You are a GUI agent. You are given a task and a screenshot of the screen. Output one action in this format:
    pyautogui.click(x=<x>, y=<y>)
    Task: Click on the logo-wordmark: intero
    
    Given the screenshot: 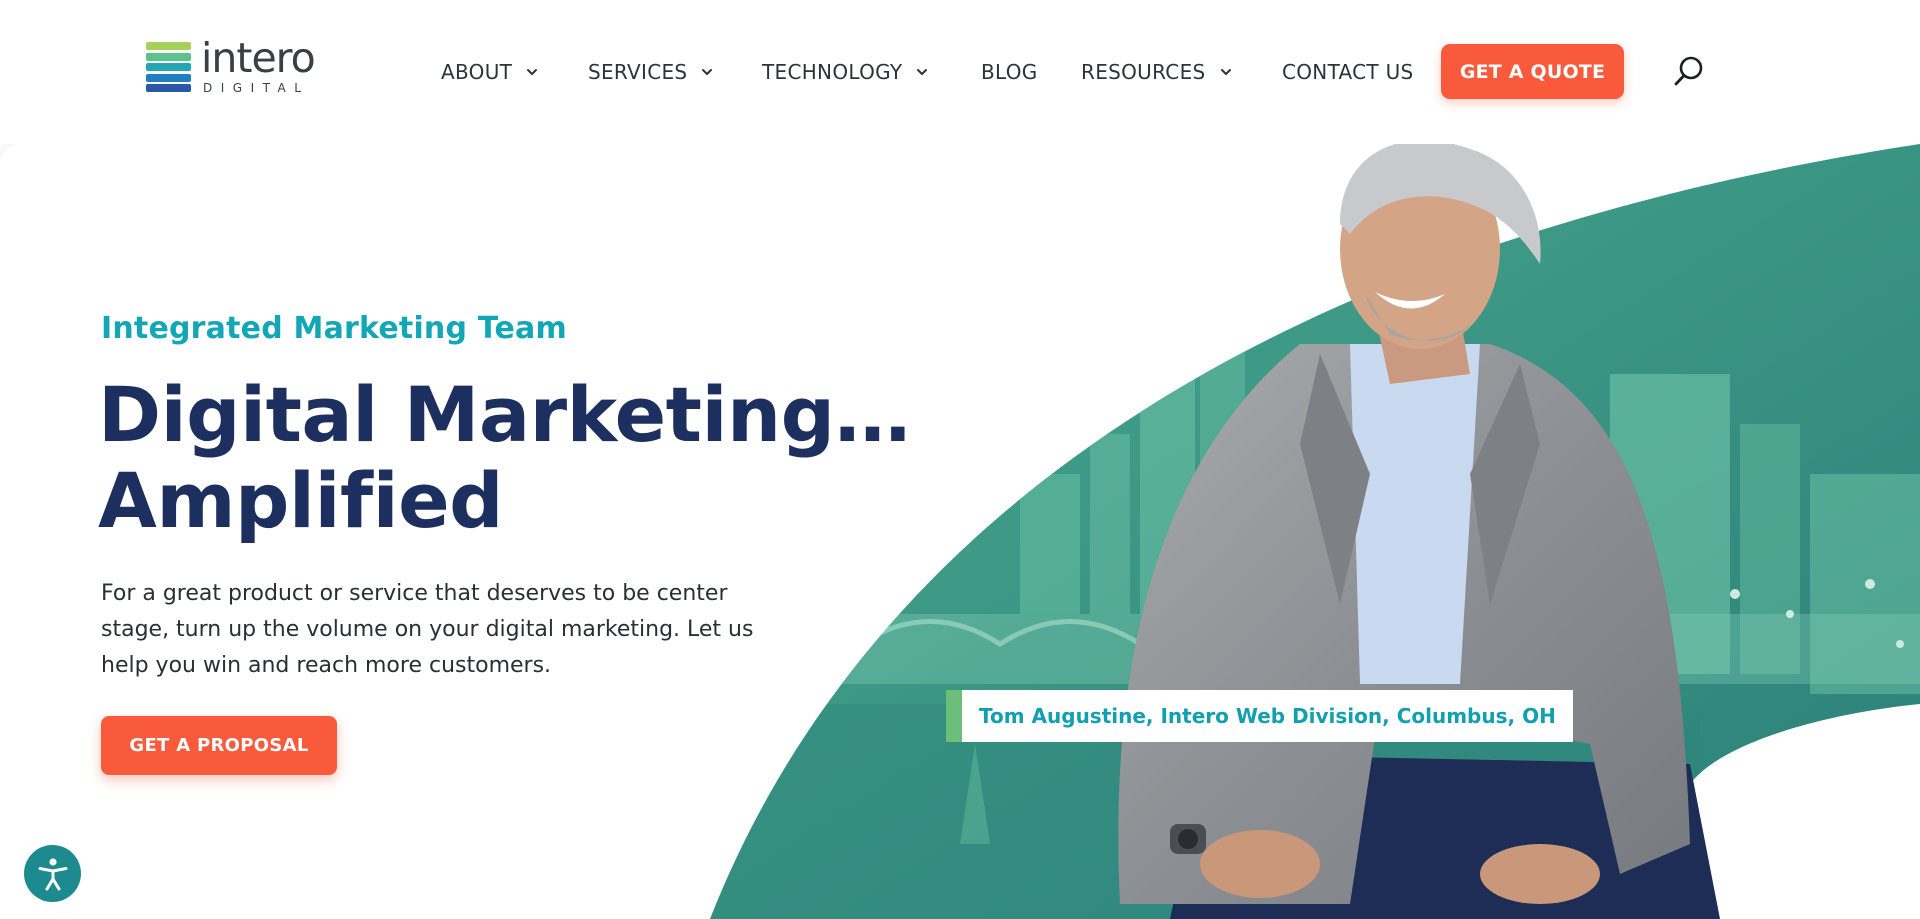 What is the action you would take?
    pyautogui.click(x=258, y=58)
    